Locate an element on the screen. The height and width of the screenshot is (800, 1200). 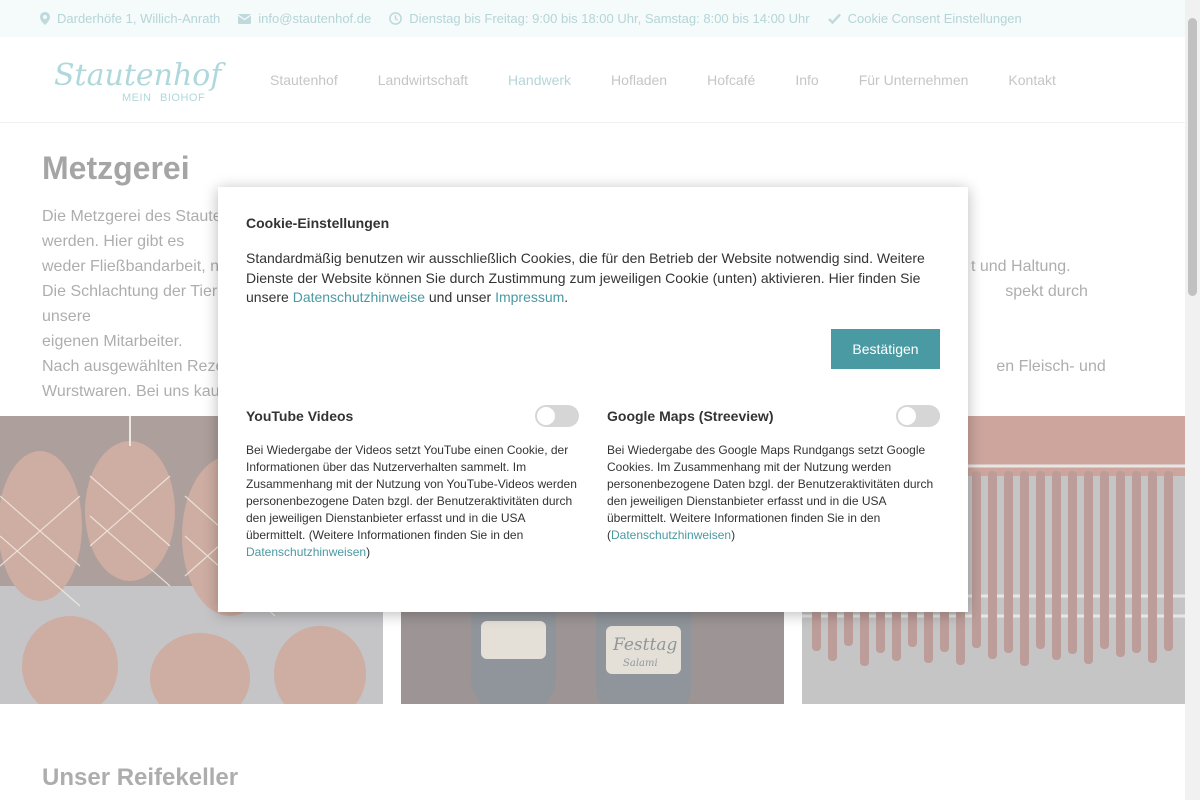
intro-text-part-3: . is located at coordinates (566, 297).